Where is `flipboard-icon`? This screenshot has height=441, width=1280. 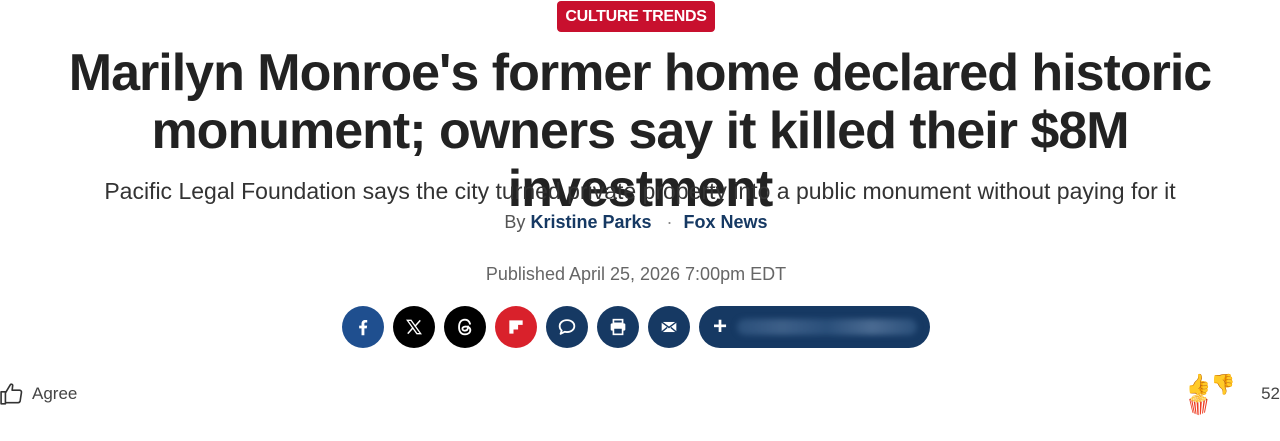
flipboard-icon is located at coordinates (516, 327).